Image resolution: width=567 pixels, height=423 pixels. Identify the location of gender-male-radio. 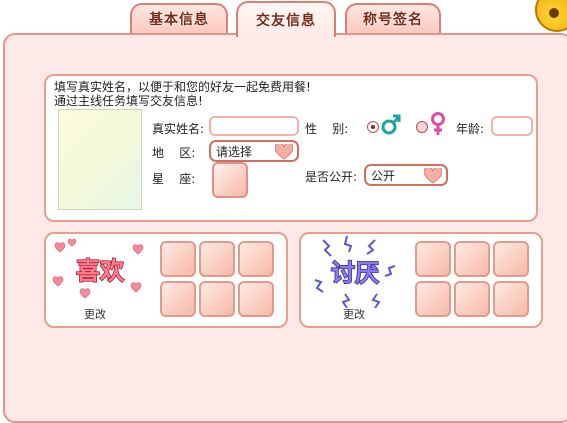
(373, 127).